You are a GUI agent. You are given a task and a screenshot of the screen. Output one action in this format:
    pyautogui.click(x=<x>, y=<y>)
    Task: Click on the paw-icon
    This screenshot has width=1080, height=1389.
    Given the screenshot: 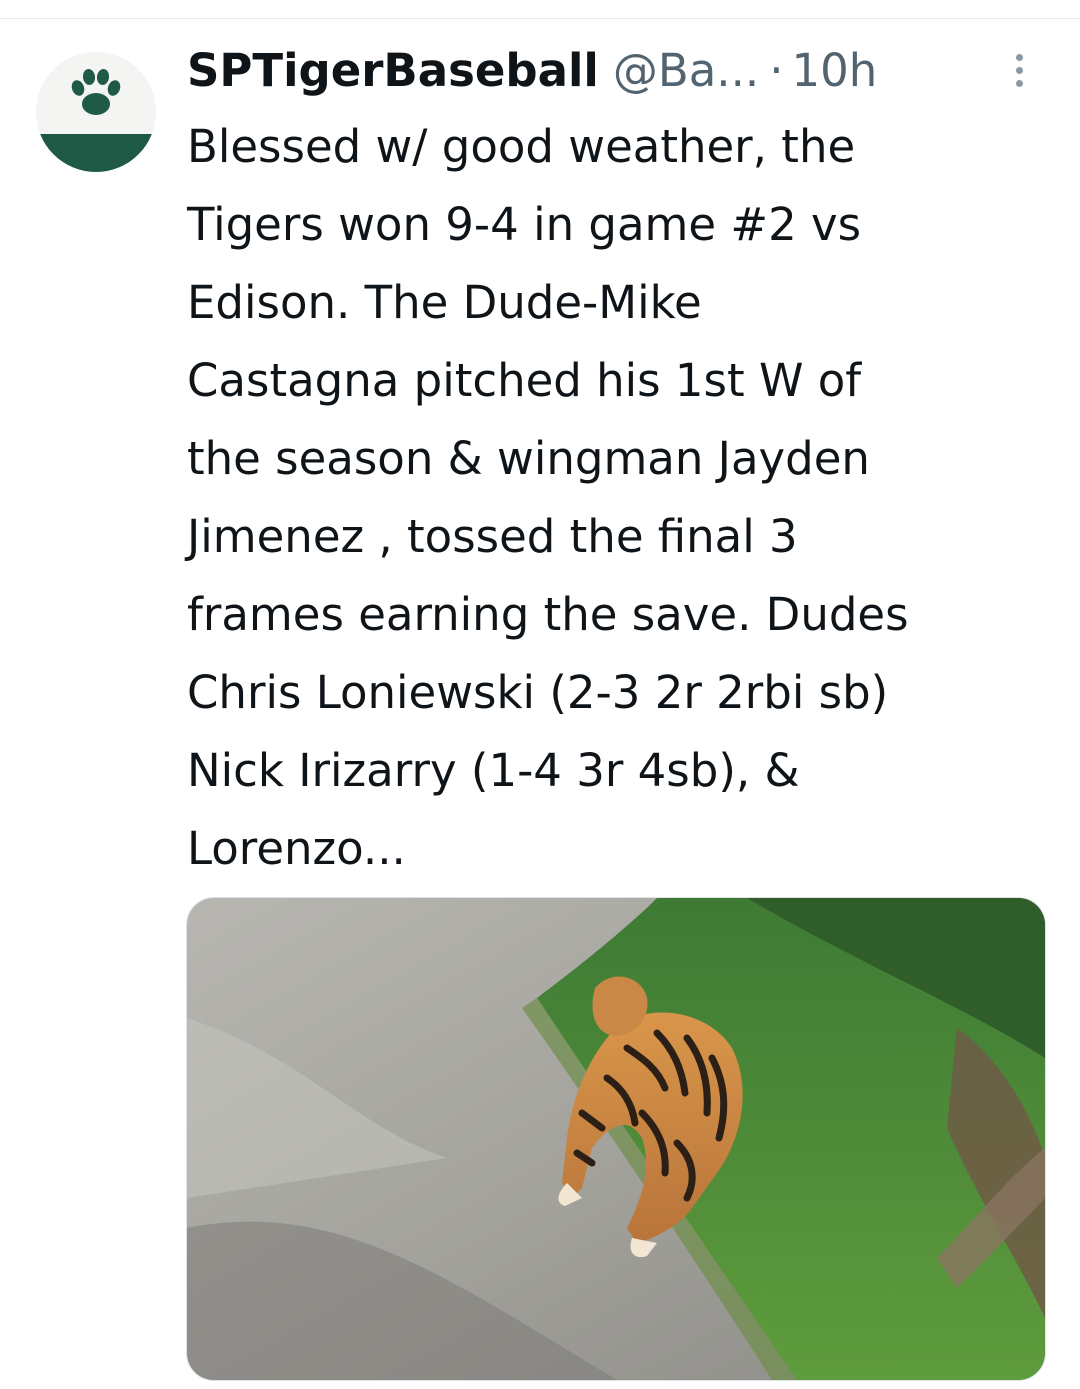 What is the action you would take?
    pyautogui.click(x=96, y=92)
    